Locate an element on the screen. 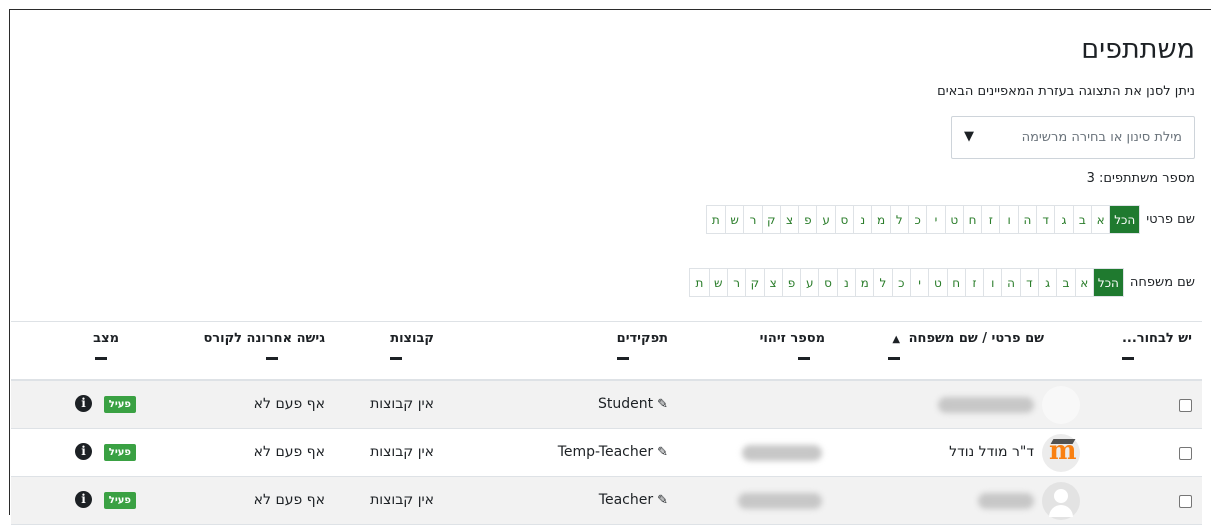 This screenshot has height=525, width=1211. header-status-label: מצב is located at coordinates (106, 338).